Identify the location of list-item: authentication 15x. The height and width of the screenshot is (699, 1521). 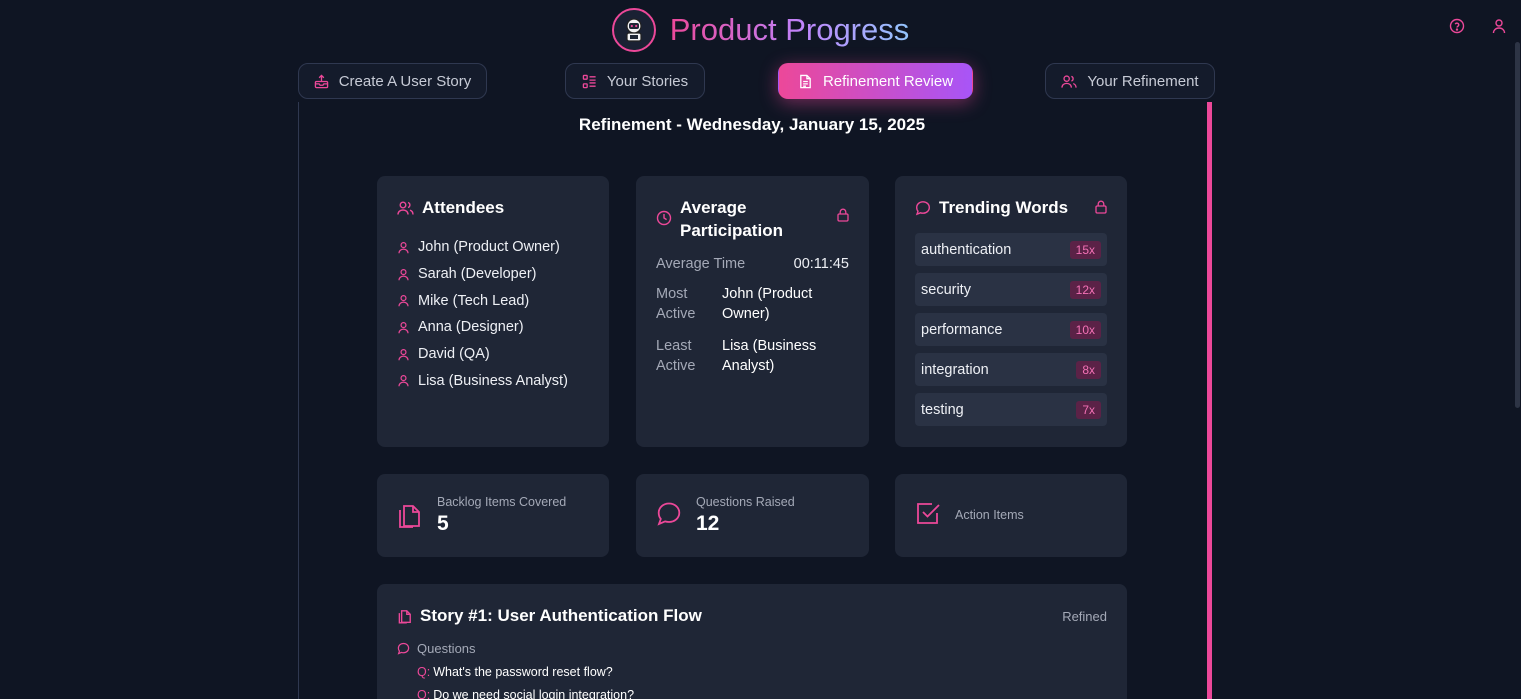
(1011, 249).